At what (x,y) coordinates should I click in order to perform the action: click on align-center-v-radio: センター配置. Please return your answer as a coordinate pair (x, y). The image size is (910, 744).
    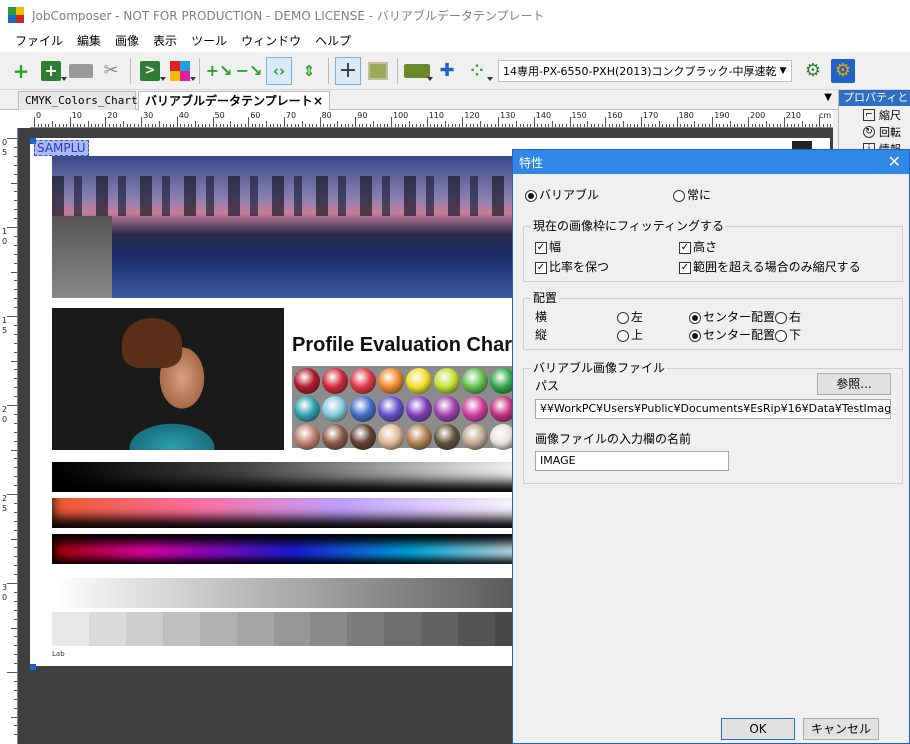
    Looking at the image, I should click on (732, 335).